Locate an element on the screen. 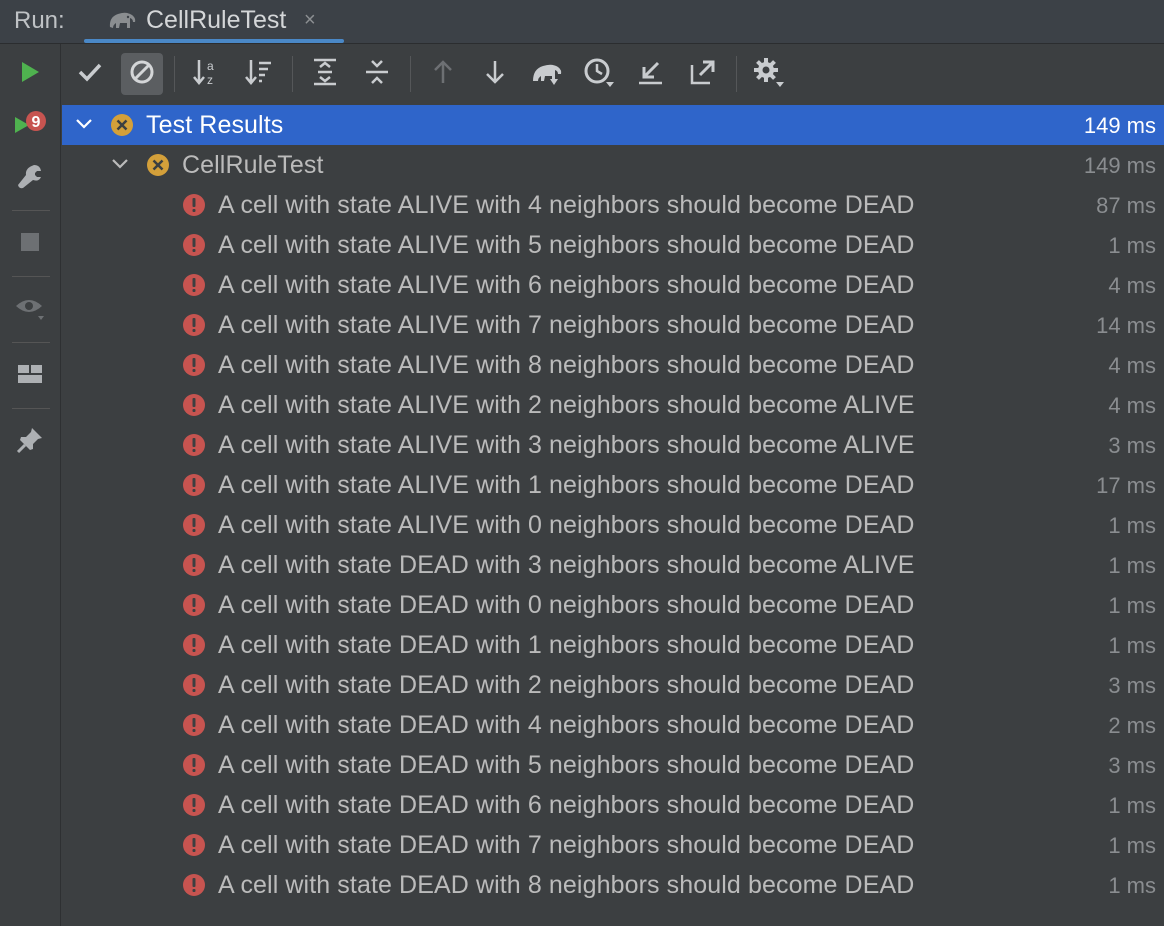  gradle-icon is located at coordinates (547, 74).